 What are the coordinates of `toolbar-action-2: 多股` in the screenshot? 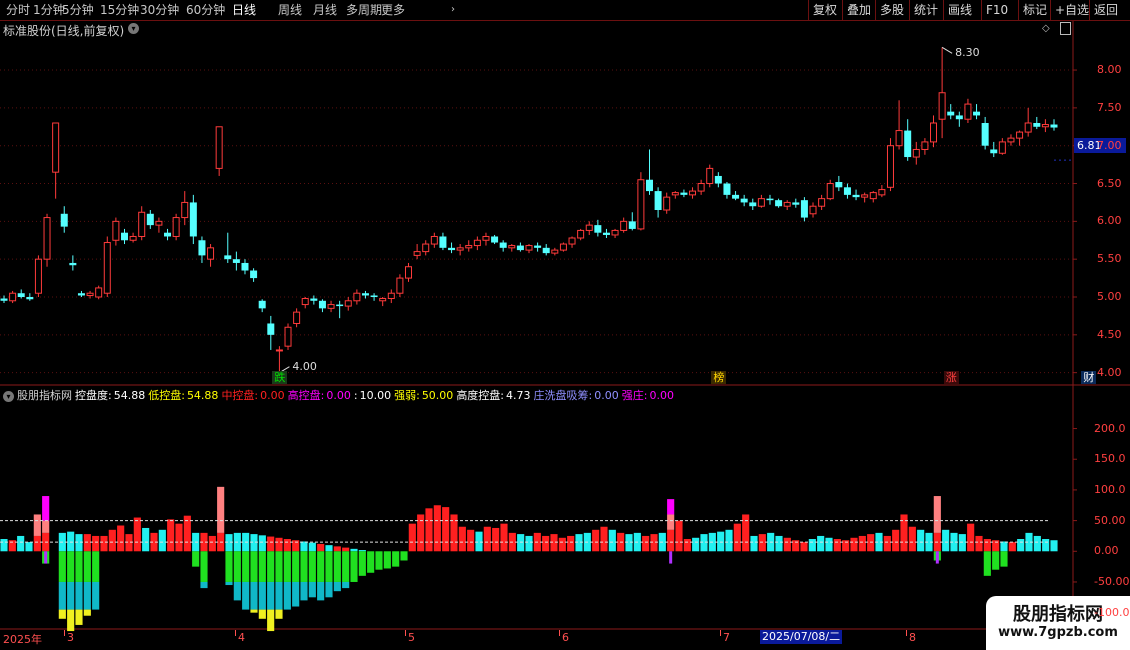 It's located at (892, 10).